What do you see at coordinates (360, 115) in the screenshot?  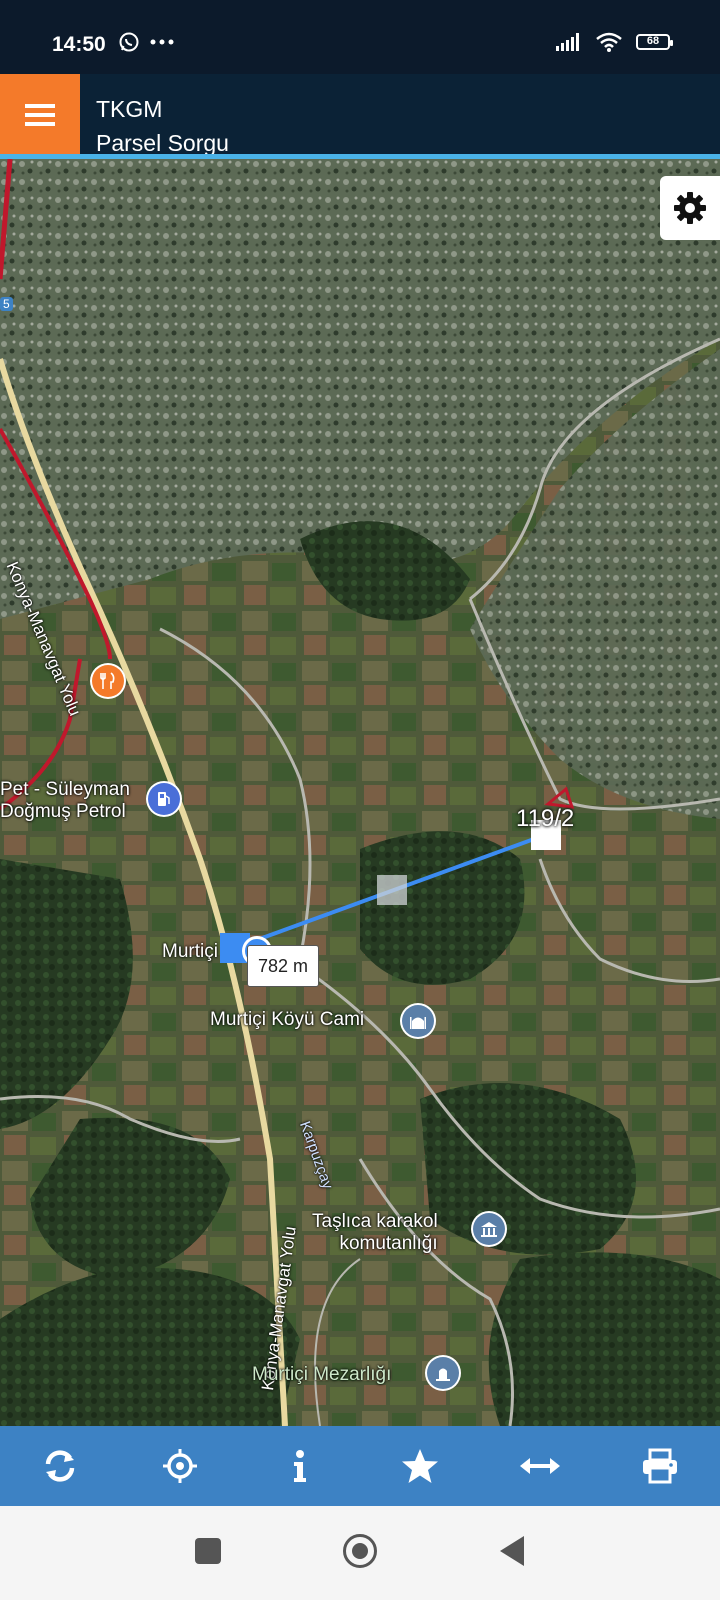 I see `app-header: TKGM Parsel Sorgu` at bounding box center [360, 115].